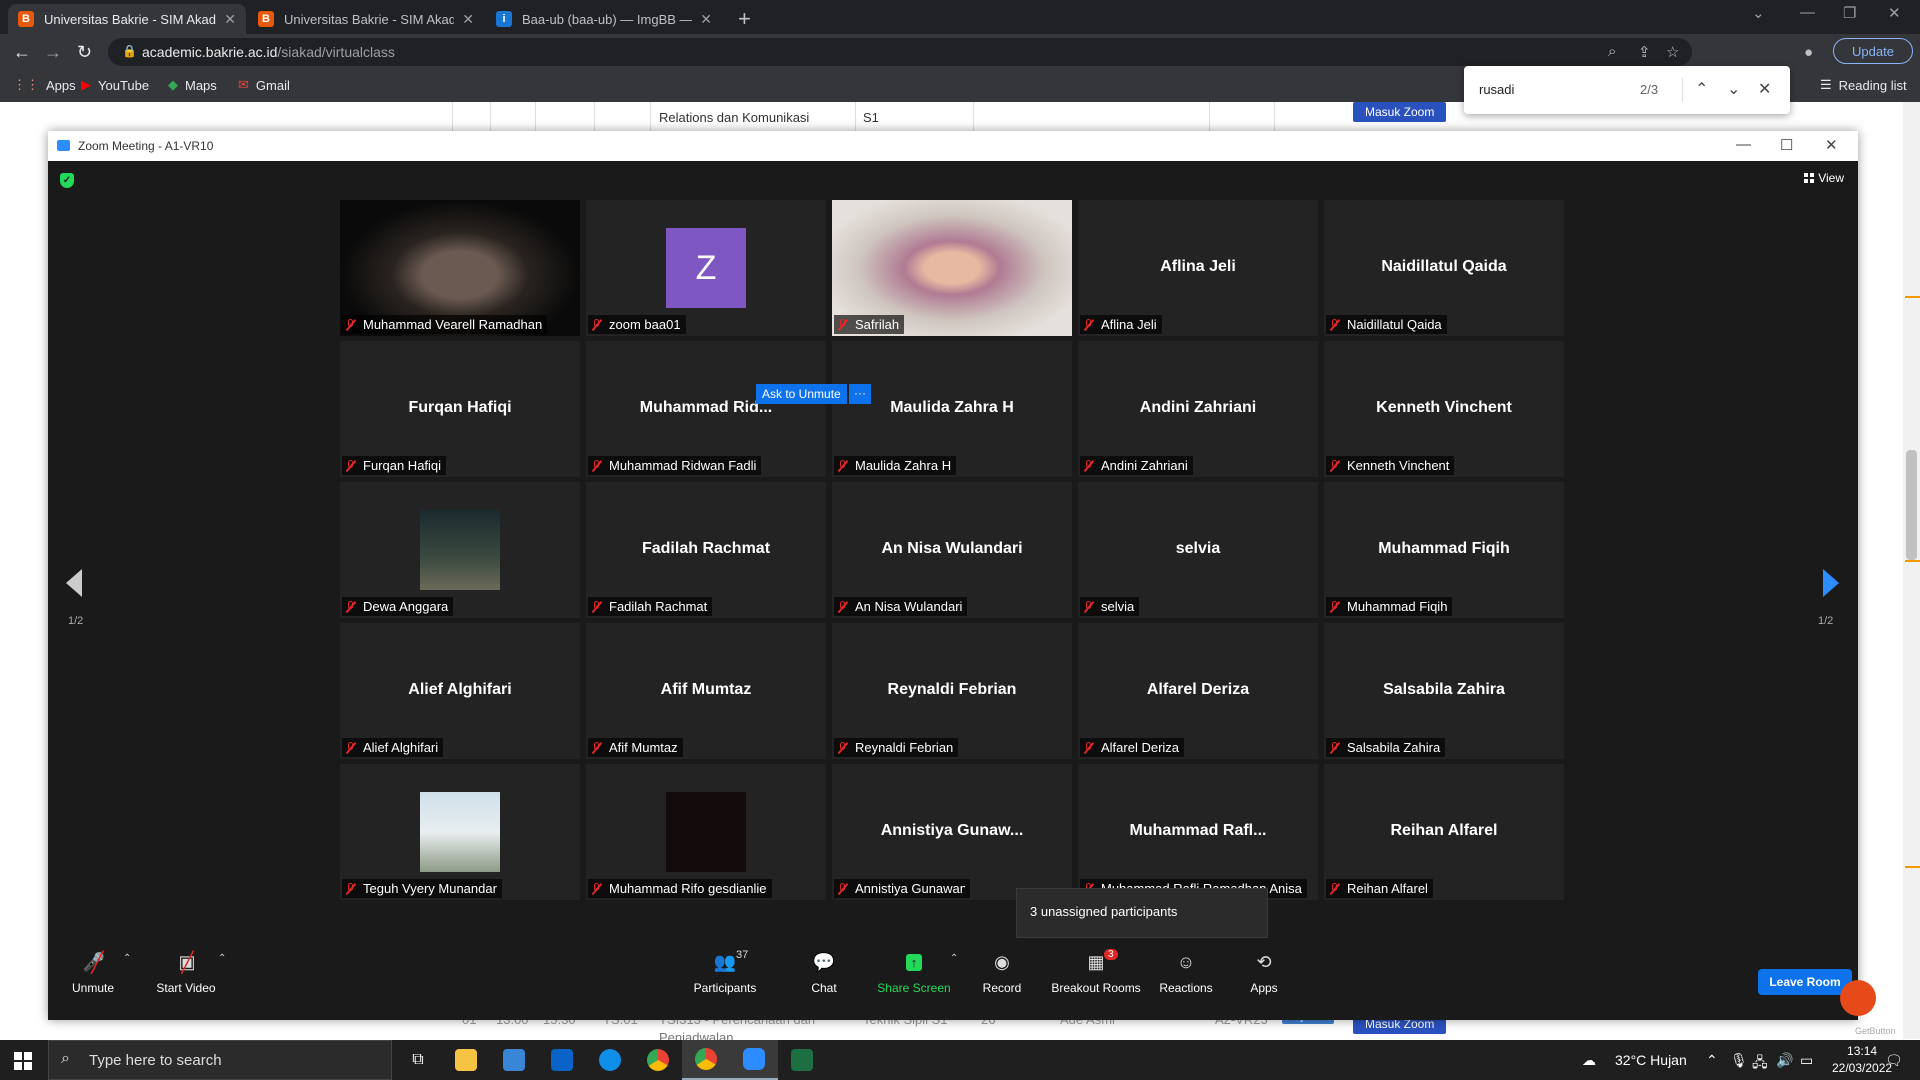  What do you see at coordinates (1894, 13) in the screenshot?
I see `close-window-icon: ✕` at bounding box center [1894, 13].